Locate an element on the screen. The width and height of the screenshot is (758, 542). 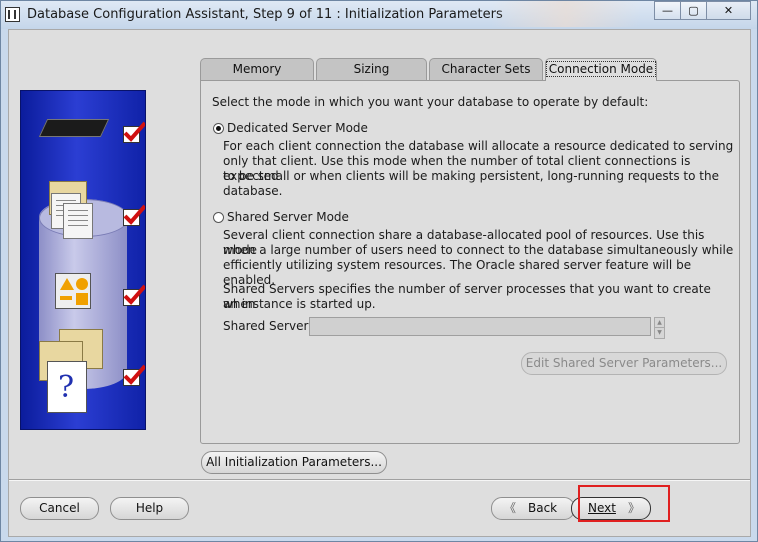
dedicated-description-line: database. is located at coordinates (253, 191).